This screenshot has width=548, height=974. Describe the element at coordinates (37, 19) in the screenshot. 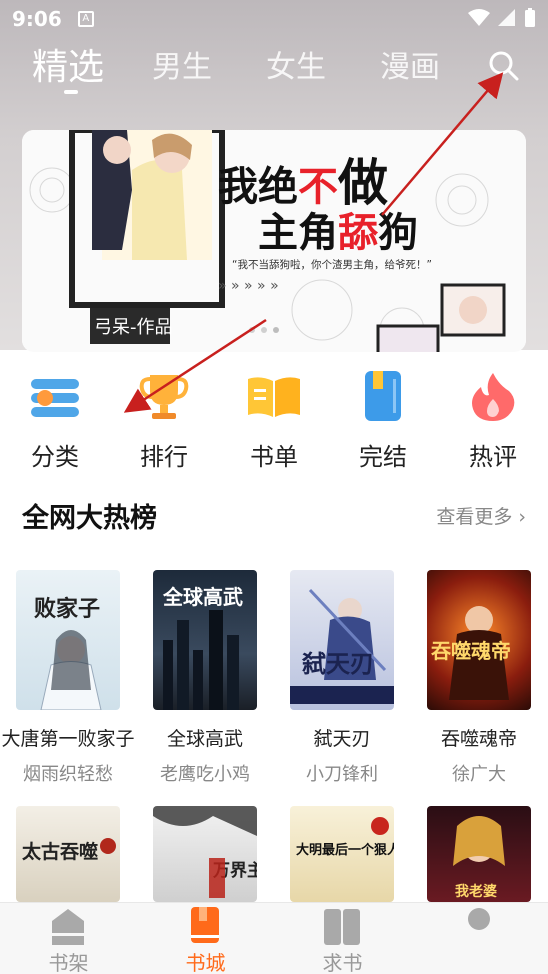

I see `status-time: 9:06` at that location.